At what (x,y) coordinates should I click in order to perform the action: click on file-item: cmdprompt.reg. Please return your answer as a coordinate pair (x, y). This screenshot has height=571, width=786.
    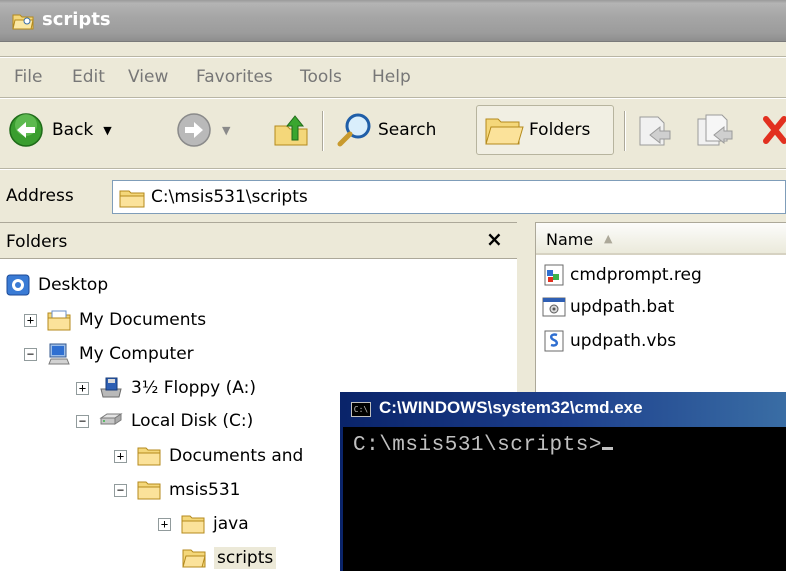
    Looking at the image, I should click on (622, 275).